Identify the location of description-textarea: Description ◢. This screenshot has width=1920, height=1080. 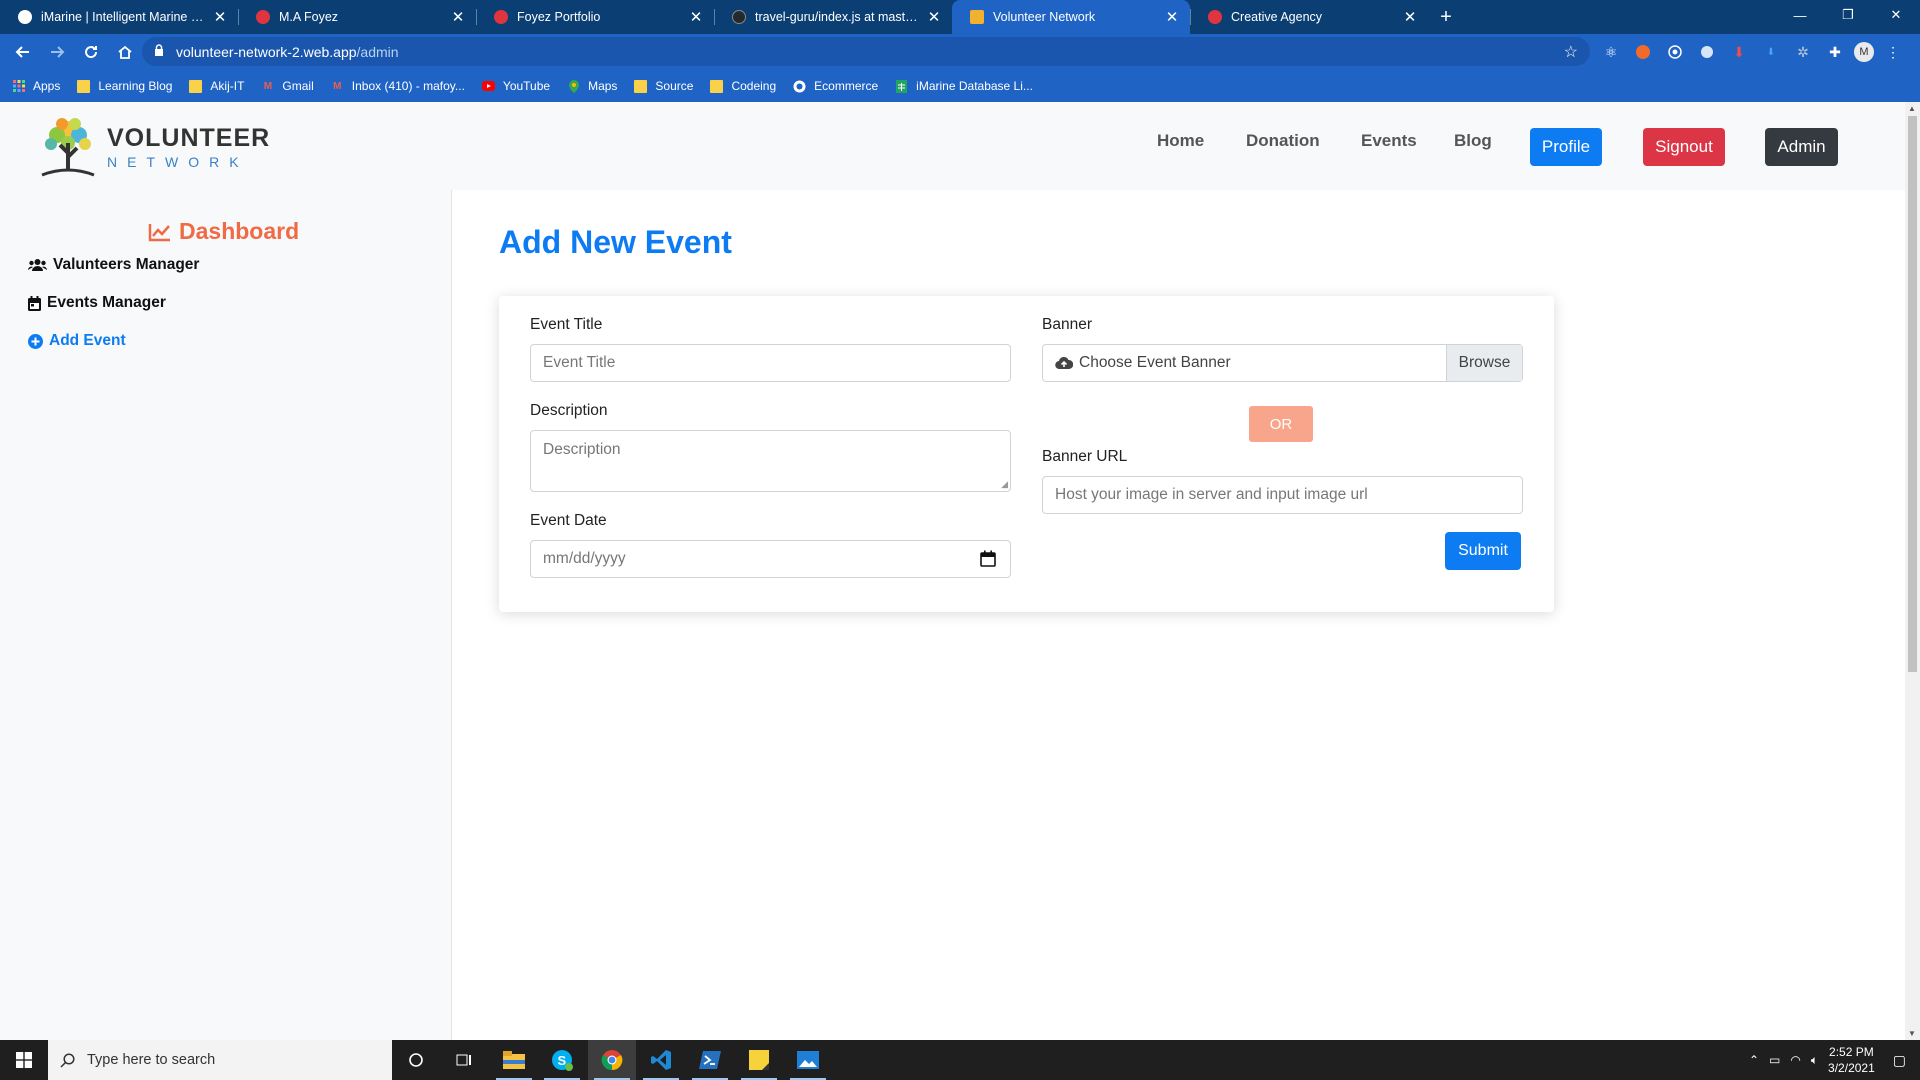
(770, 461).